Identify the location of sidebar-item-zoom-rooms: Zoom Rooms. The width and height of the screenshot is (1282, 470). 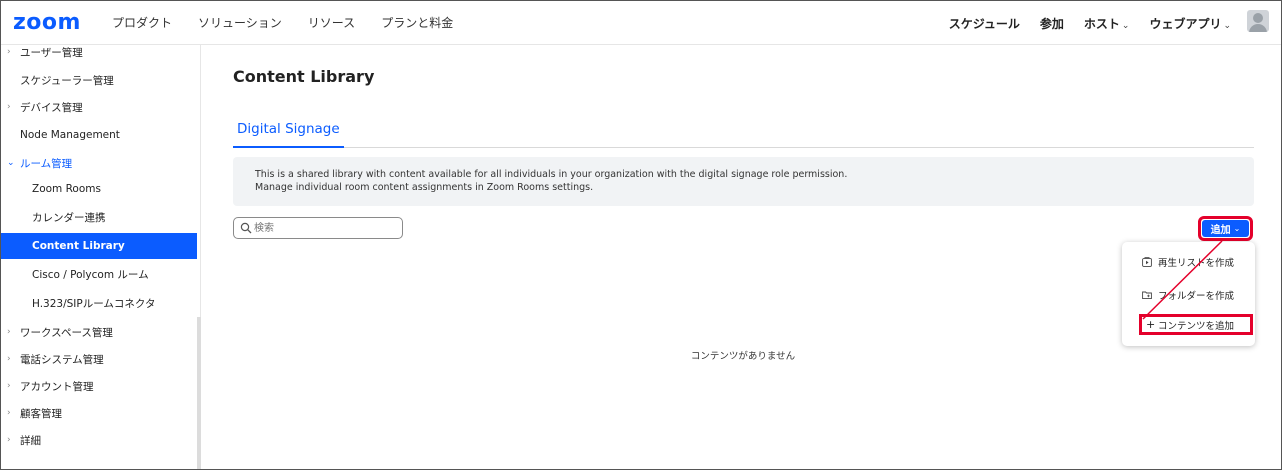
(99, 189).